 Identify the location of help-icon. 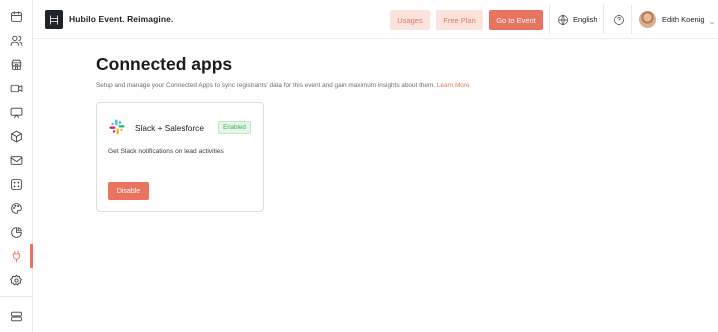
(619, 19).